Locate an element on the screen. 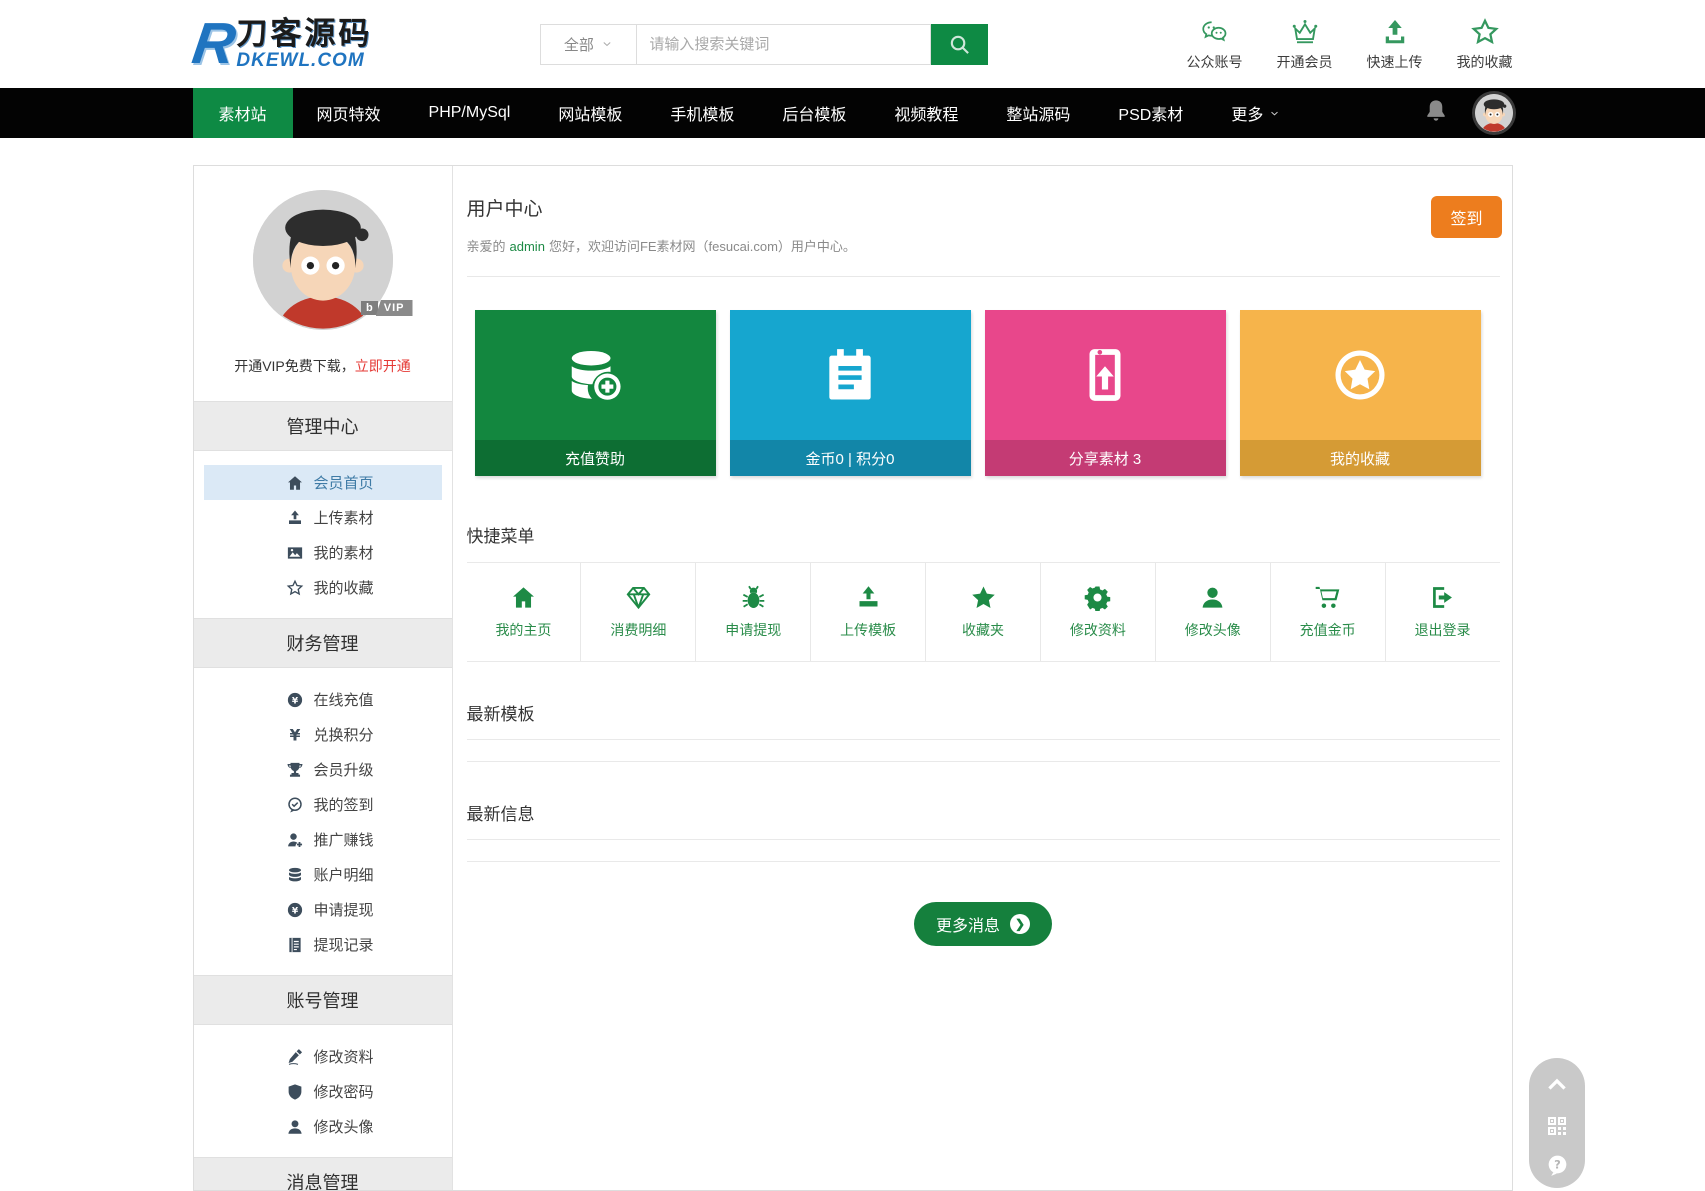  vip-activate-link: 立即开通 is located at coordinates (383, 366).